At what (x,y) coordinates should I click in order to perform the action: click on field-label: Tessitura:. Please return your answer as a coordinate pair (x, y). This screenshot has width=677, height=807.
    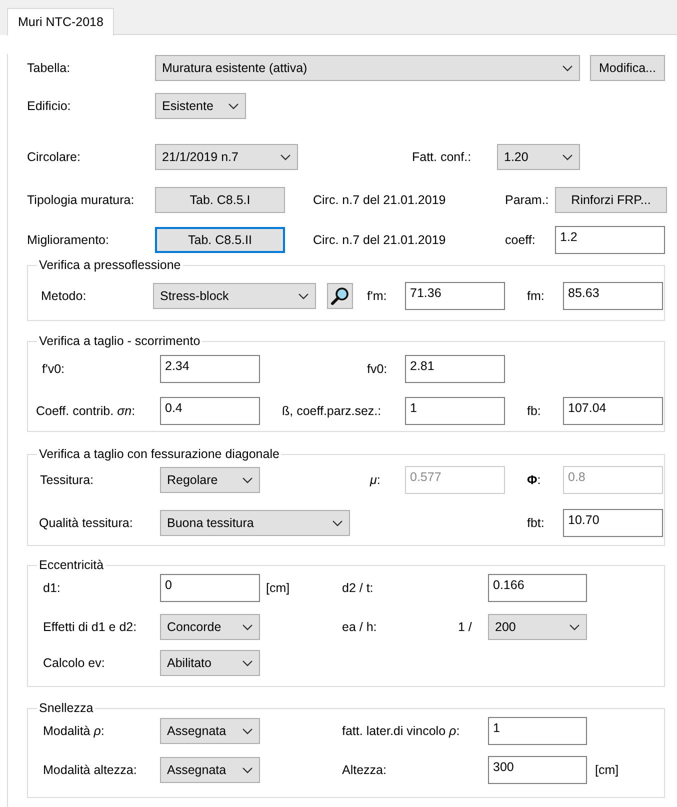
    Looking at the image, I should click on (67, 480).